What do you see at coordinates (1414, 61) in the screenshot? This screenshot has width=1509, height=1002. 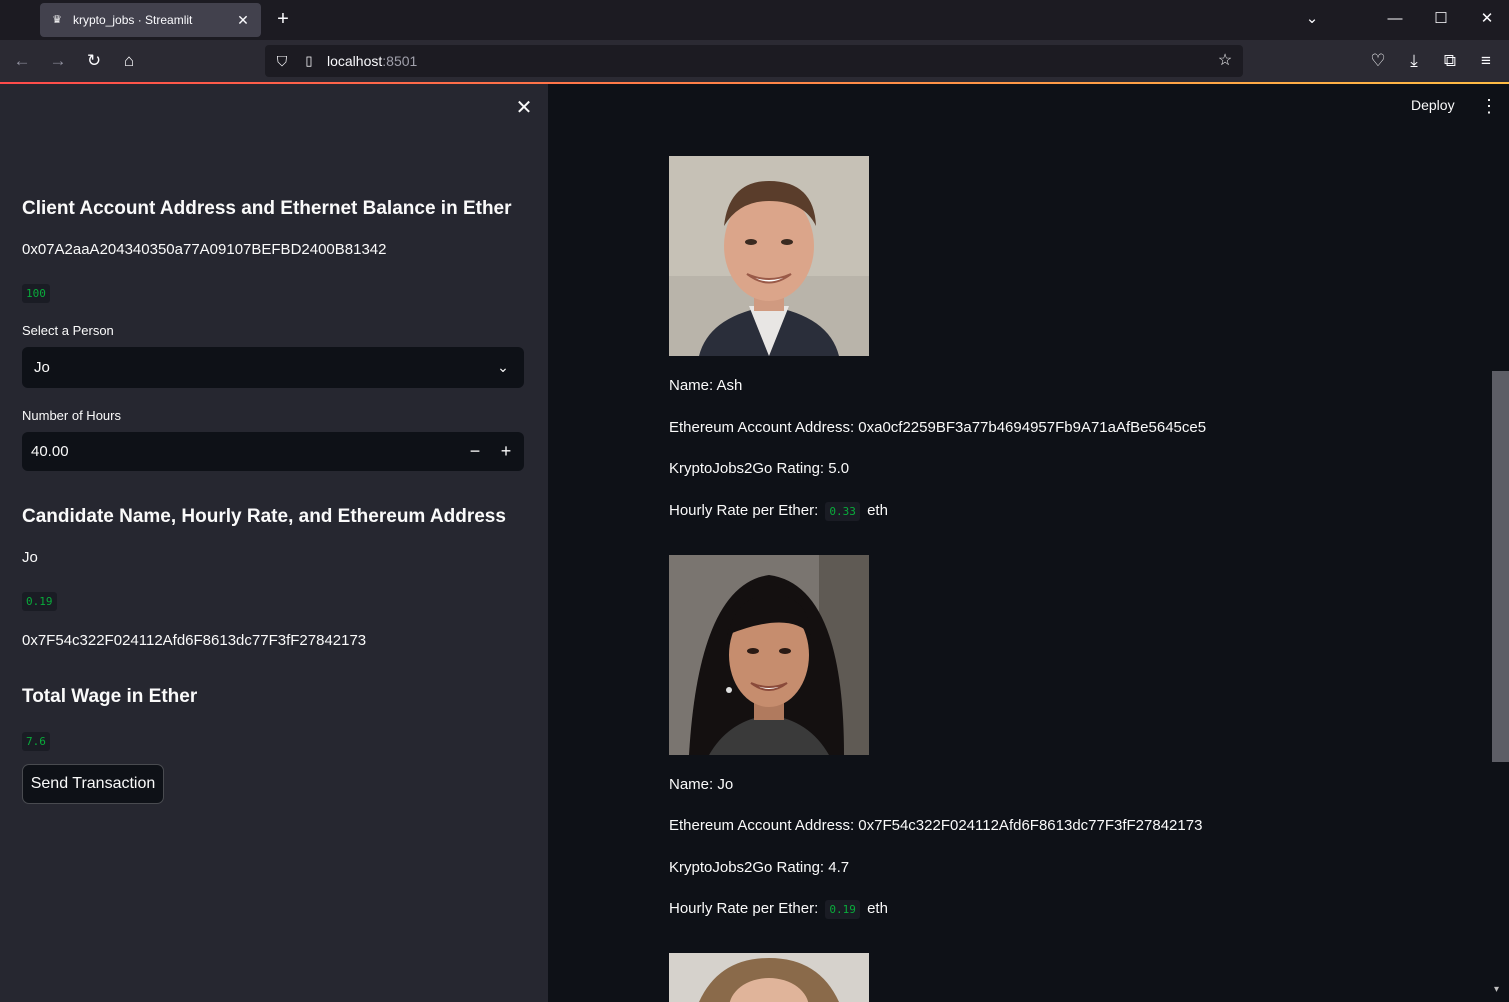 I see `downloads-icon: ⤓` at bounding box center [1414, 61].